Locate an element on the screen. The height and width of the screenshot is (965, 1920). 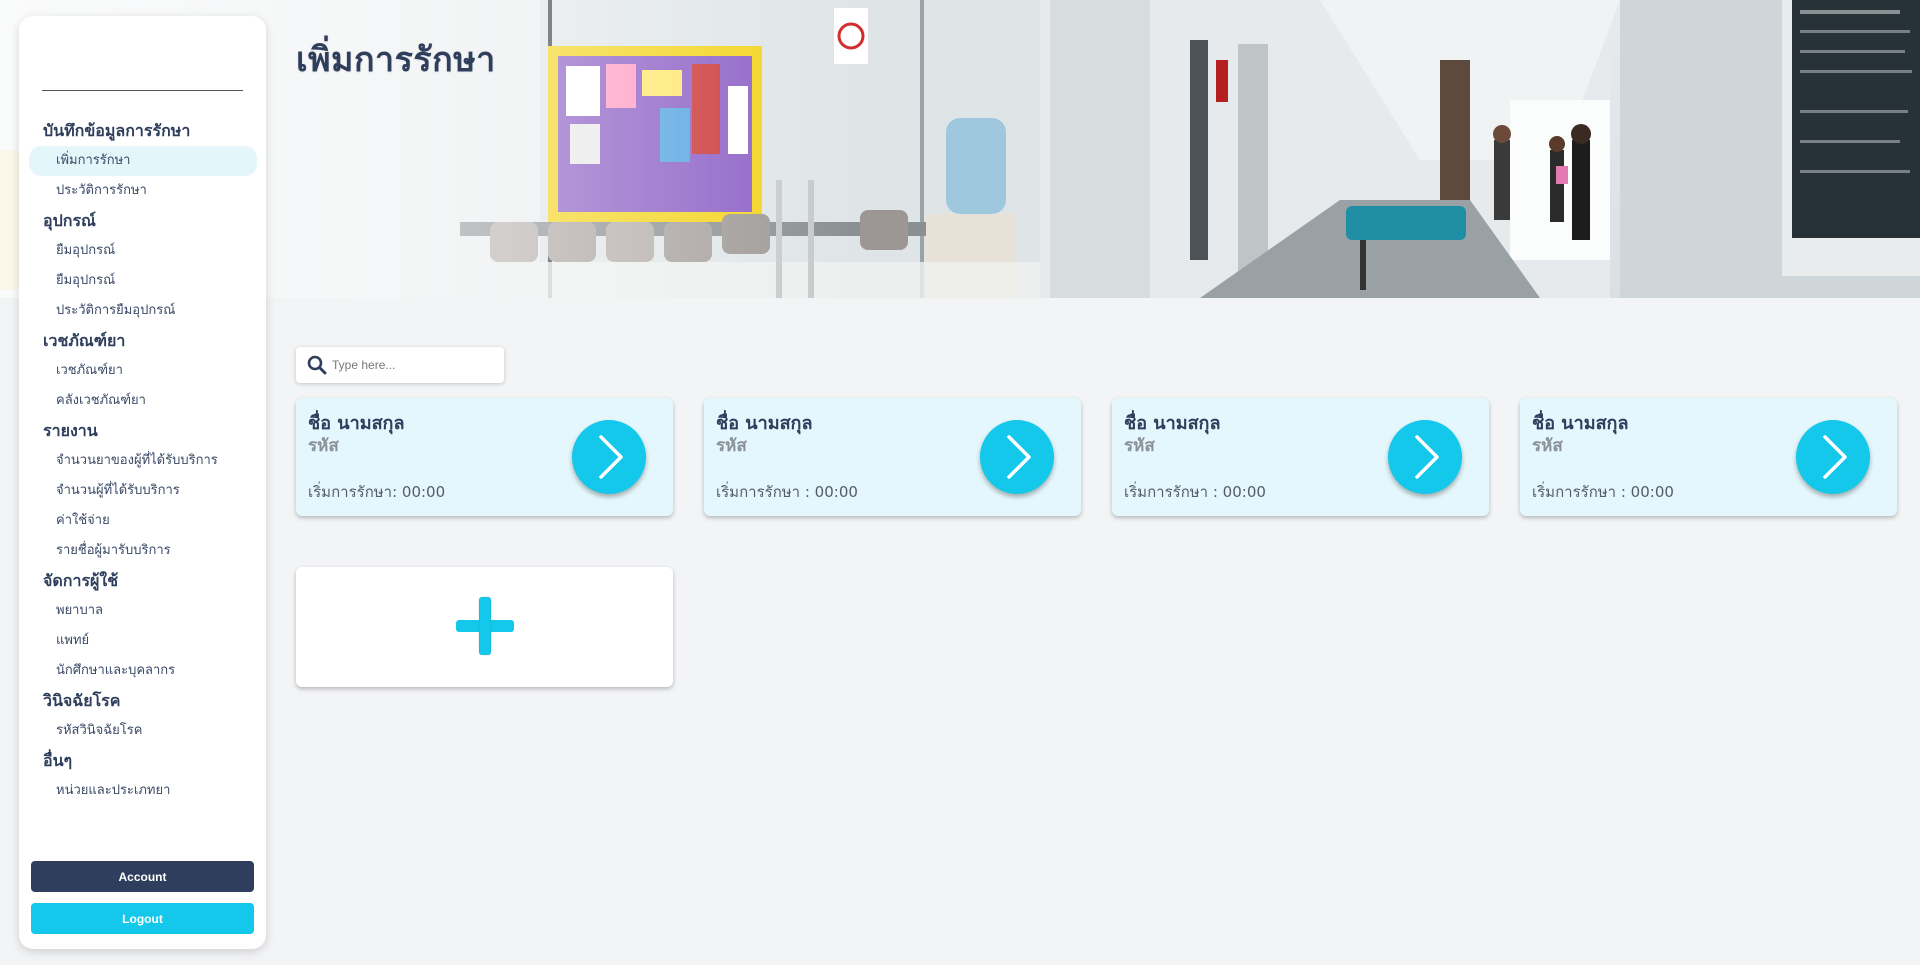
search-box is located at coordinates (400, 365).